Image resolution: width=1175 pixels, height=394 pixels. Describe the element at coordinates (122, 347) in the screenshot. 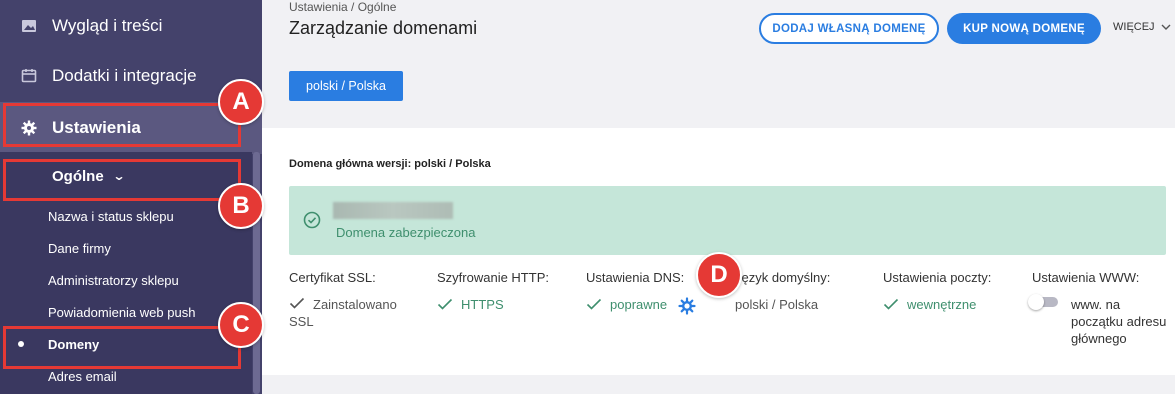

I see `highlight-box-c` at that location.